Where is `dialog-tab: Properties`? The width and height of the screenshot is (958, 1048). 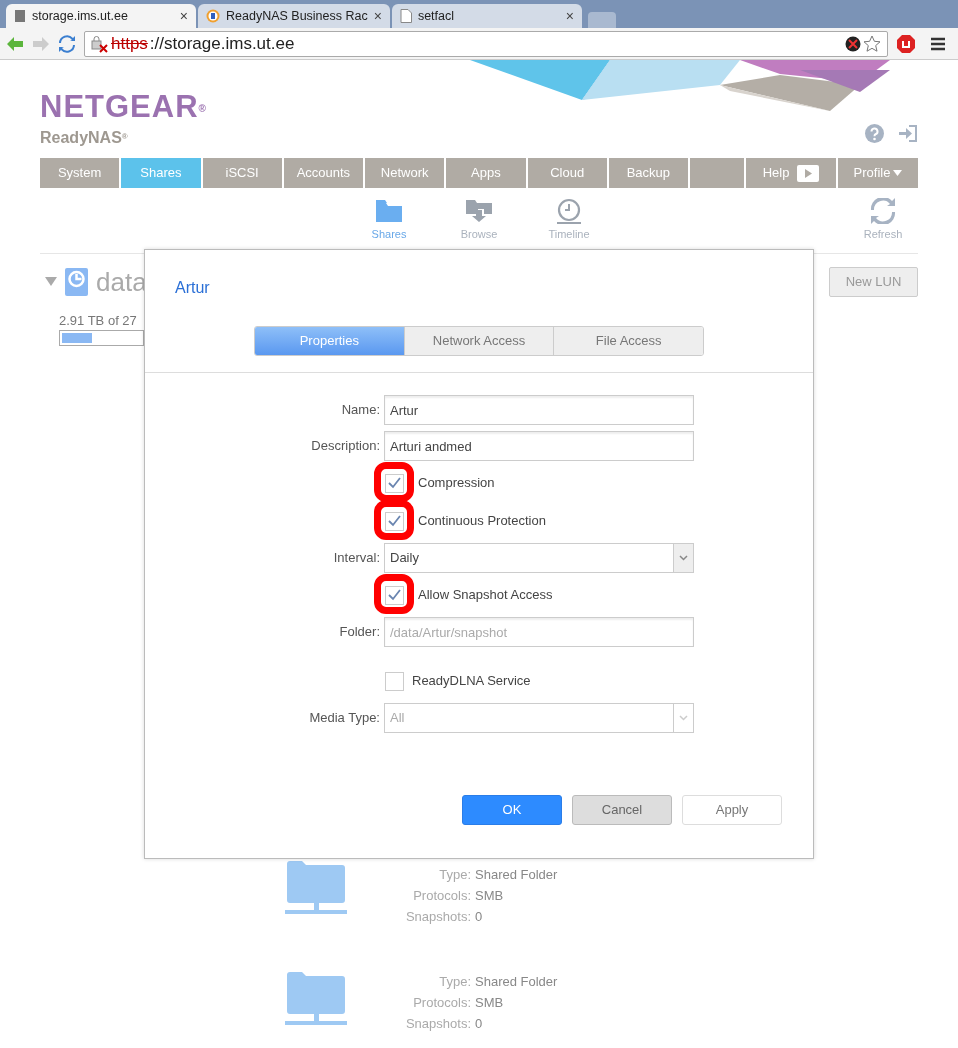
dialog-tab: Properties is located at coordinates (329, 341).